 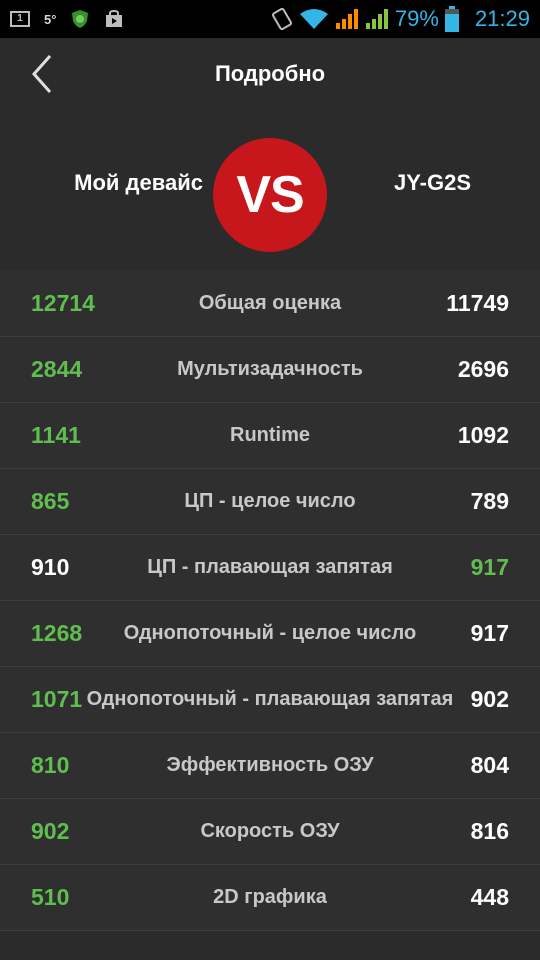 I want to click on my-device-name: Мой девайс, so click(x=138, y=182).